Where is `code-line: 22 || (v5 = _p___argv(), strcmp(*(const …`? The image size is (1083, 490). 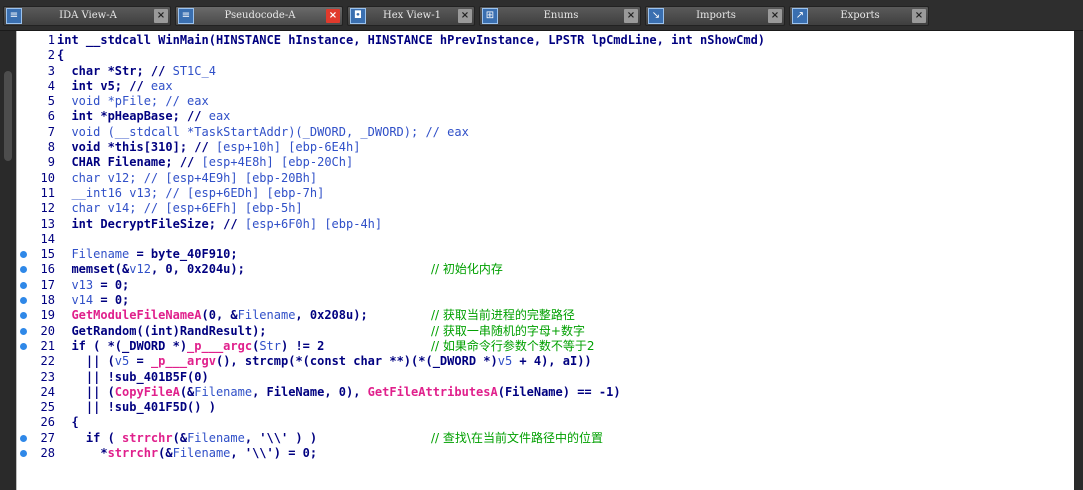 code-line: 22 || (v5 = _p___argv(), strcmp(*(const … is located at coordinates (546, 361).